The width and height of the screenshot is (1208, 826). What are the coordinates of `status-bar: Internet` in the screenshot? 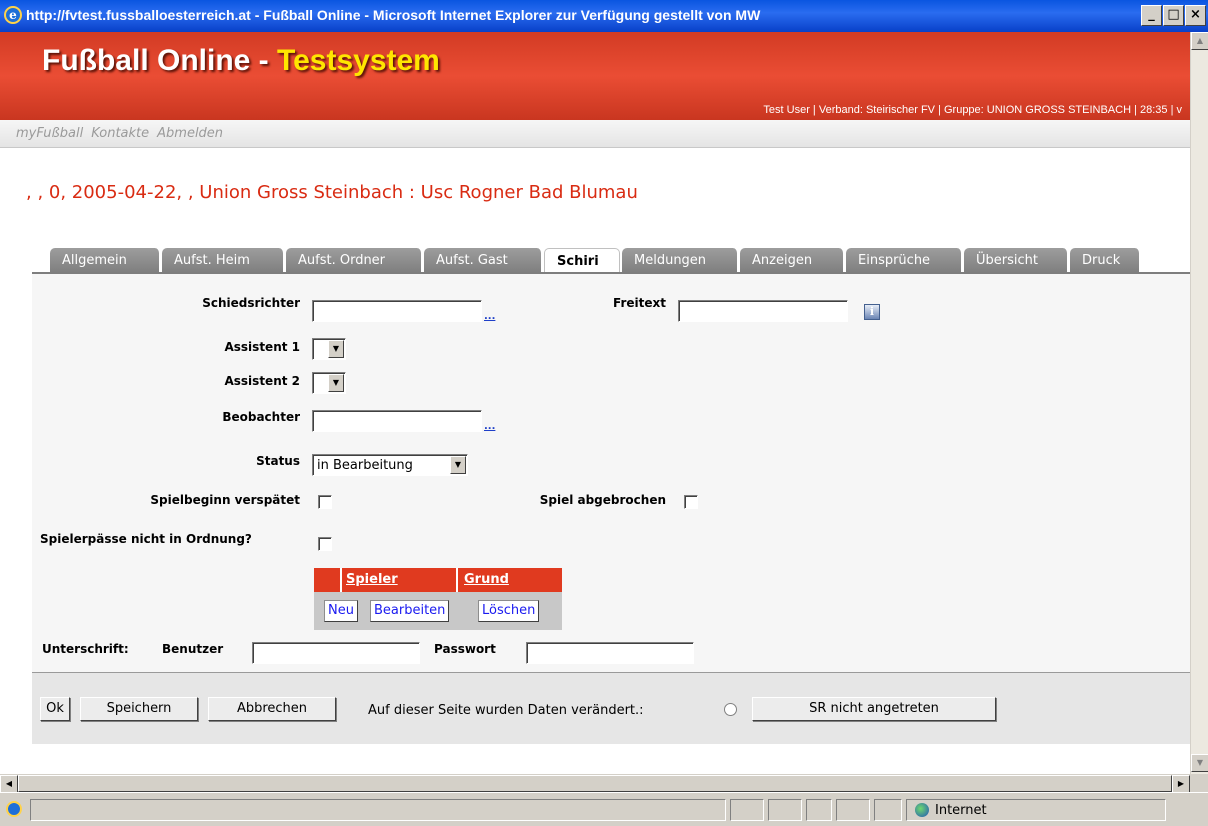 It's located at (604, 809).